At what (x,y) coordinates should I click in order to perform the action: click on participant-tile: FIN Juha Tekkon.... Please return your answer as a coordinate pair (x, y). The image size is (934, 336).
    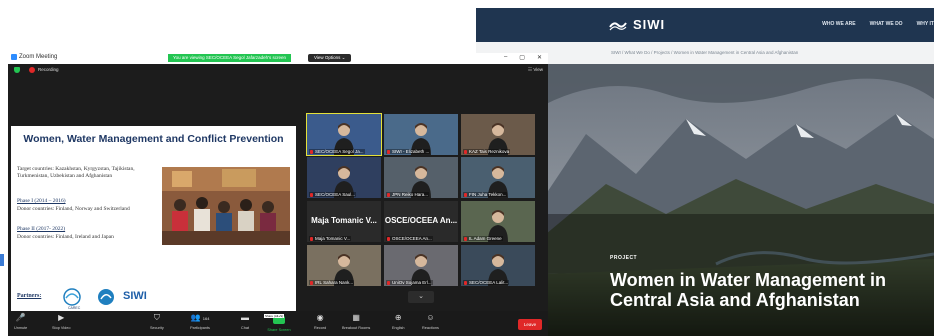
    Looking at the image, I should click on (498, 177).